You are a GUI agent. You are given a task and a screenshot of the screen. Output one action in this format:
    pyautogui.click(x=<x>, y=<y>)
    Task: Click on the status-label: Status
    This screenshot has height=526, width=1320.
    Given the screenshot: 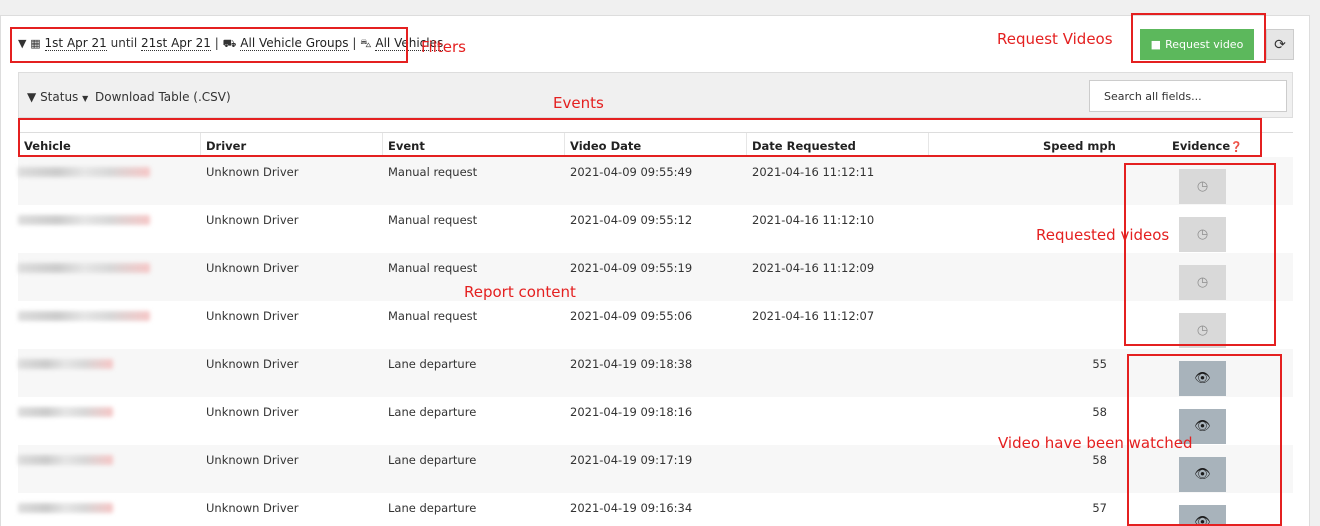 What is the action you would take?
    pyautogui.click(x=59, y=97)
    